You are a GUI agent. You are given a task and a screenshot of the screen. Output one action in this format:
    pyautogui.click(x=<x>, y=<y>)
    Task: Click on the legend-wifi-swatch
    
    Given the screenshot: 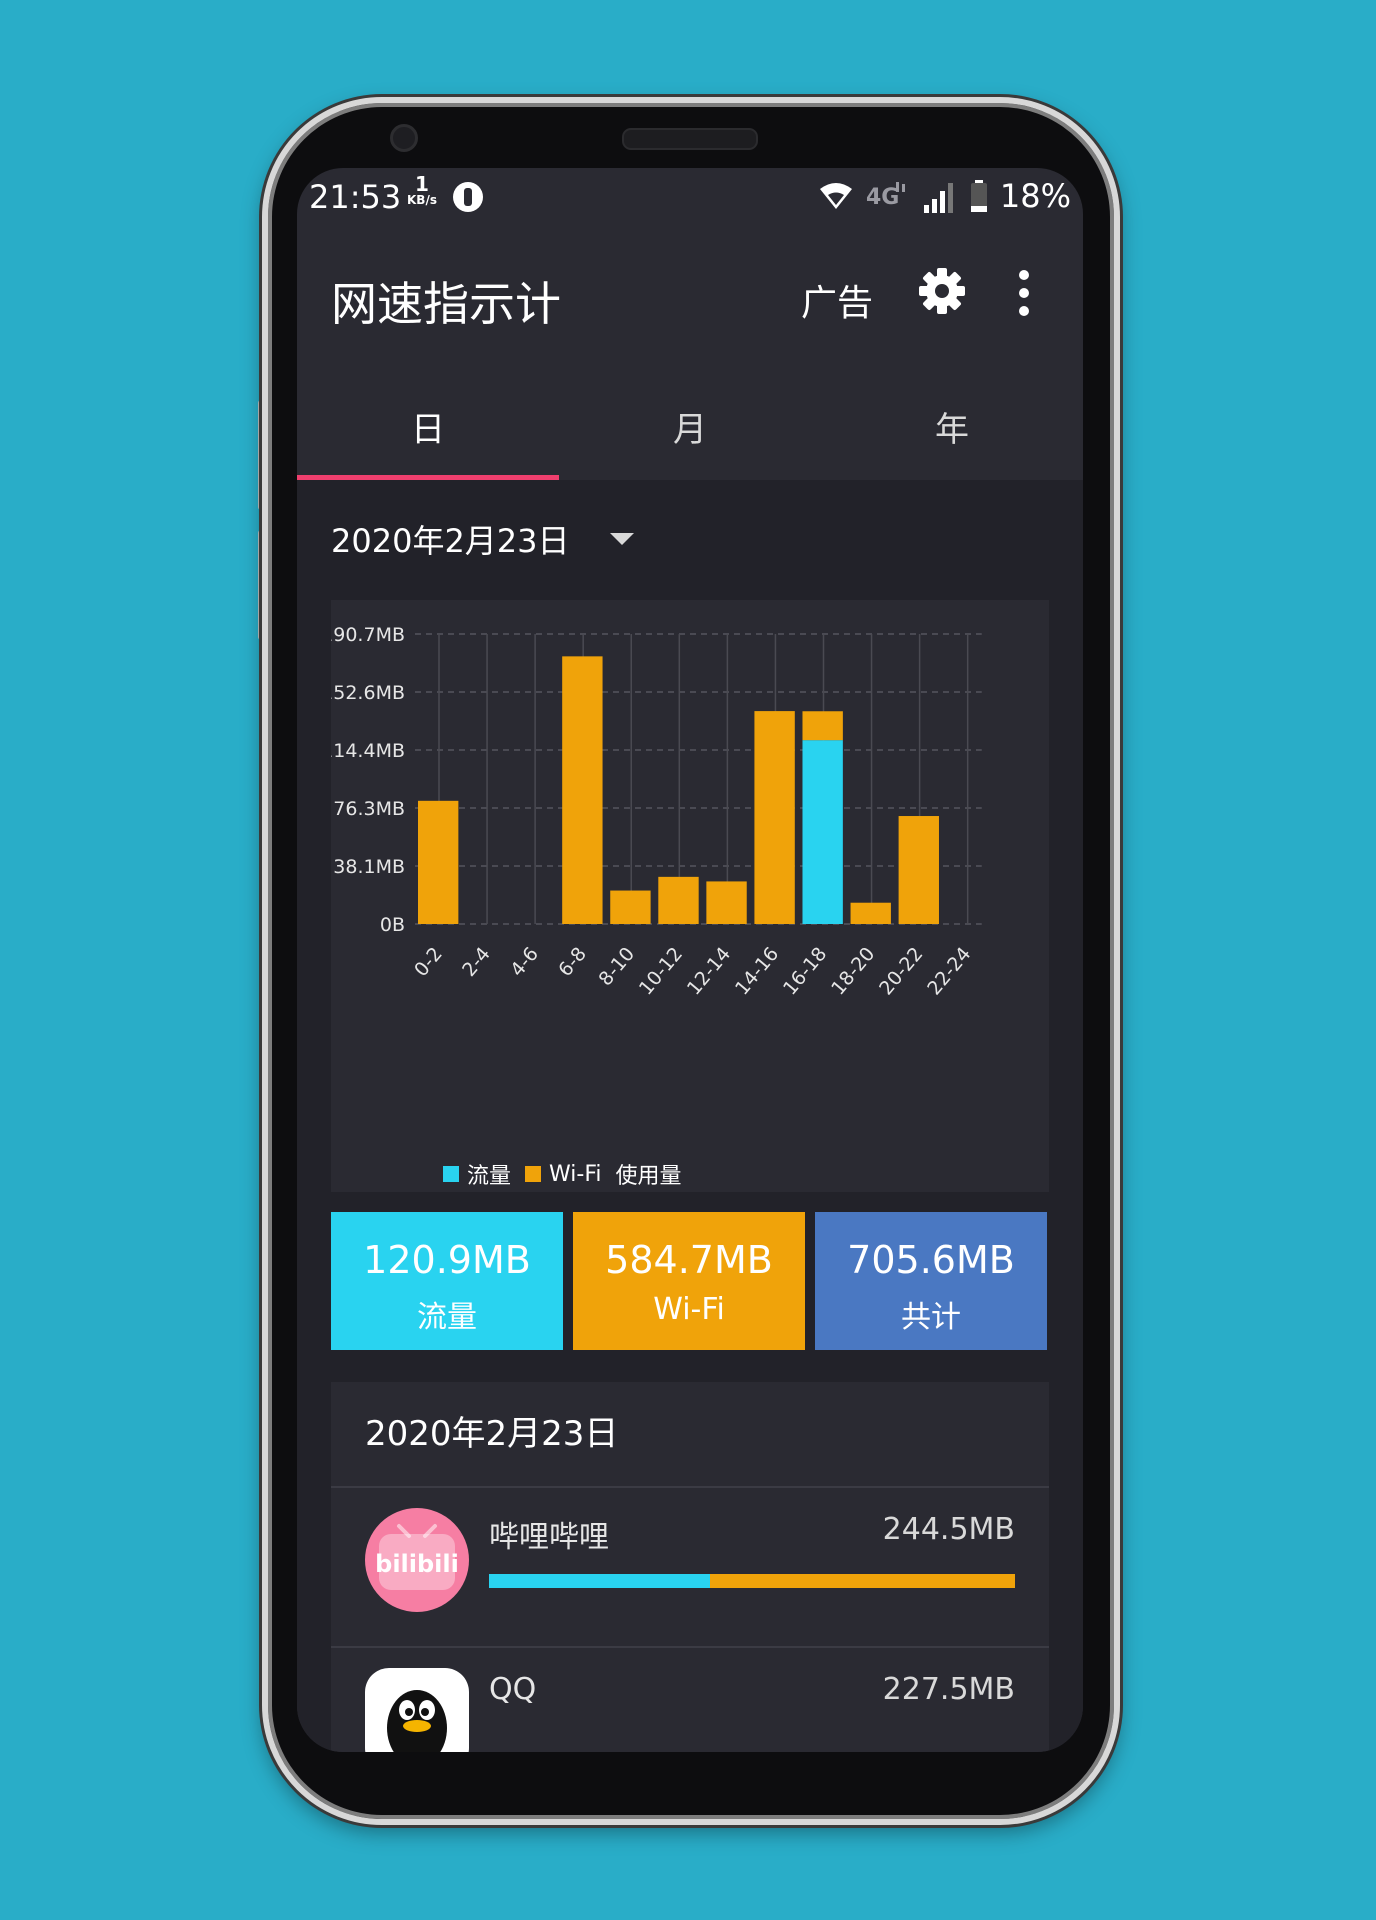 What is the action you would take?
    pyautogui.click(x=533, y=1174)
    